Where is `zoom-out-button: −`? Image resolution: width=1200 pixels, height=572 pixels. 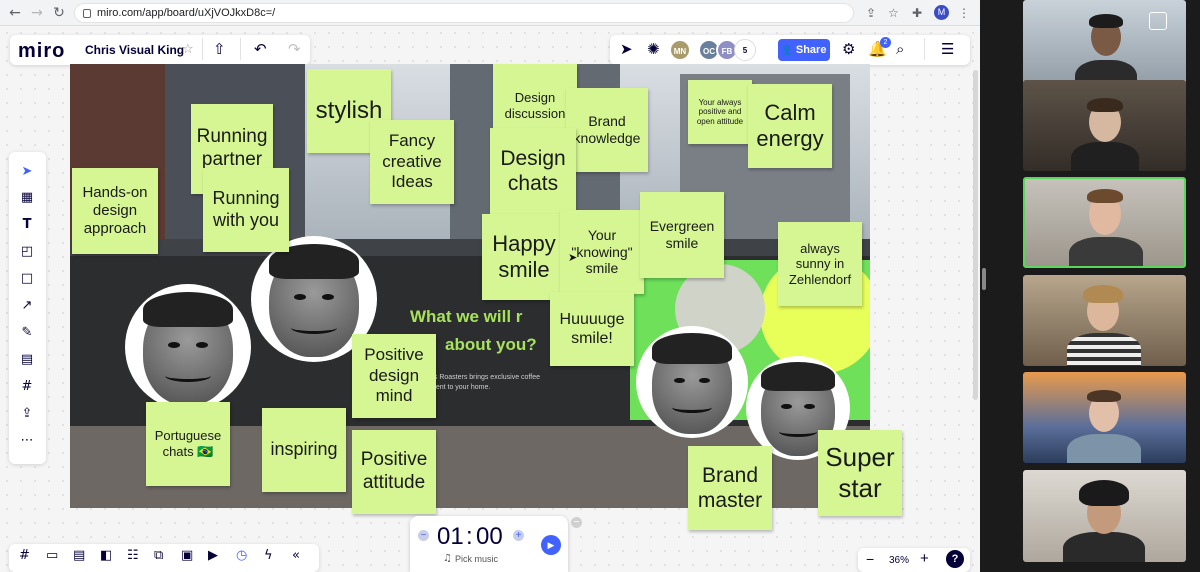
zoom-out-button: − is located at coordinates (870, 559).